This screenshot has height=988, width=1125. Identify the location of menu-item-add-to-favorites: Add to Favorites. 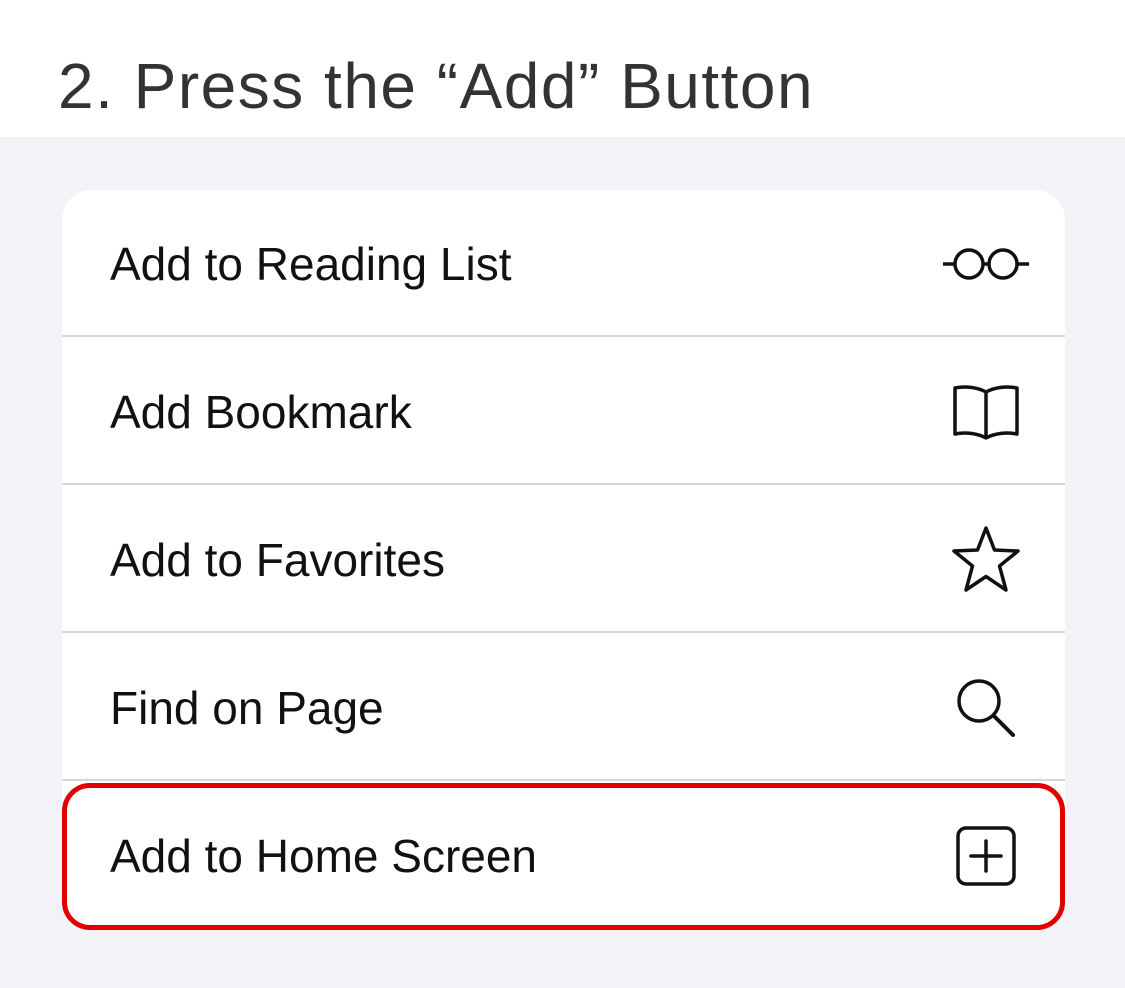
(563, 559).